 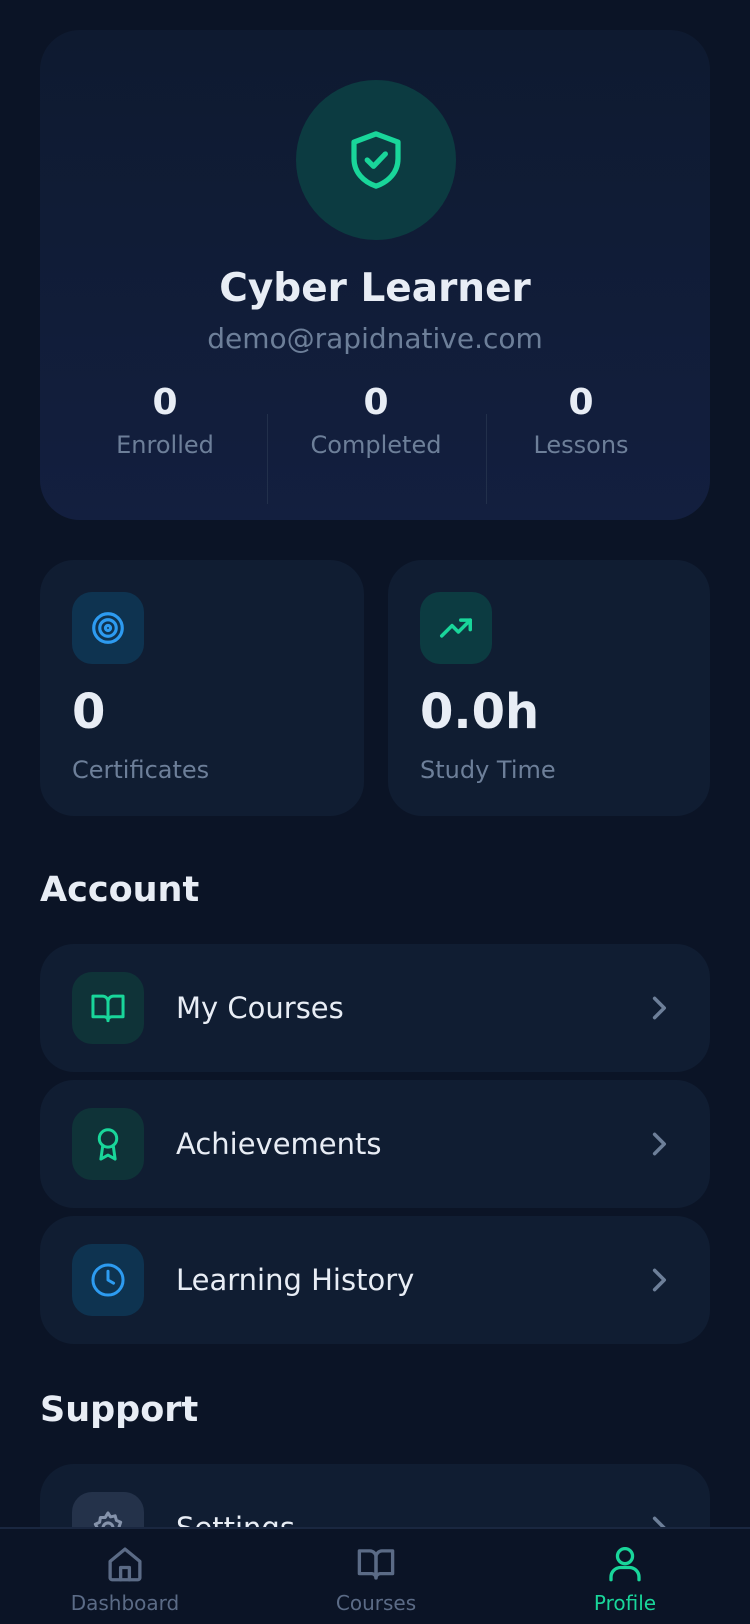 I want to click on support-section-title: Support, so click(x=119, y=1410).